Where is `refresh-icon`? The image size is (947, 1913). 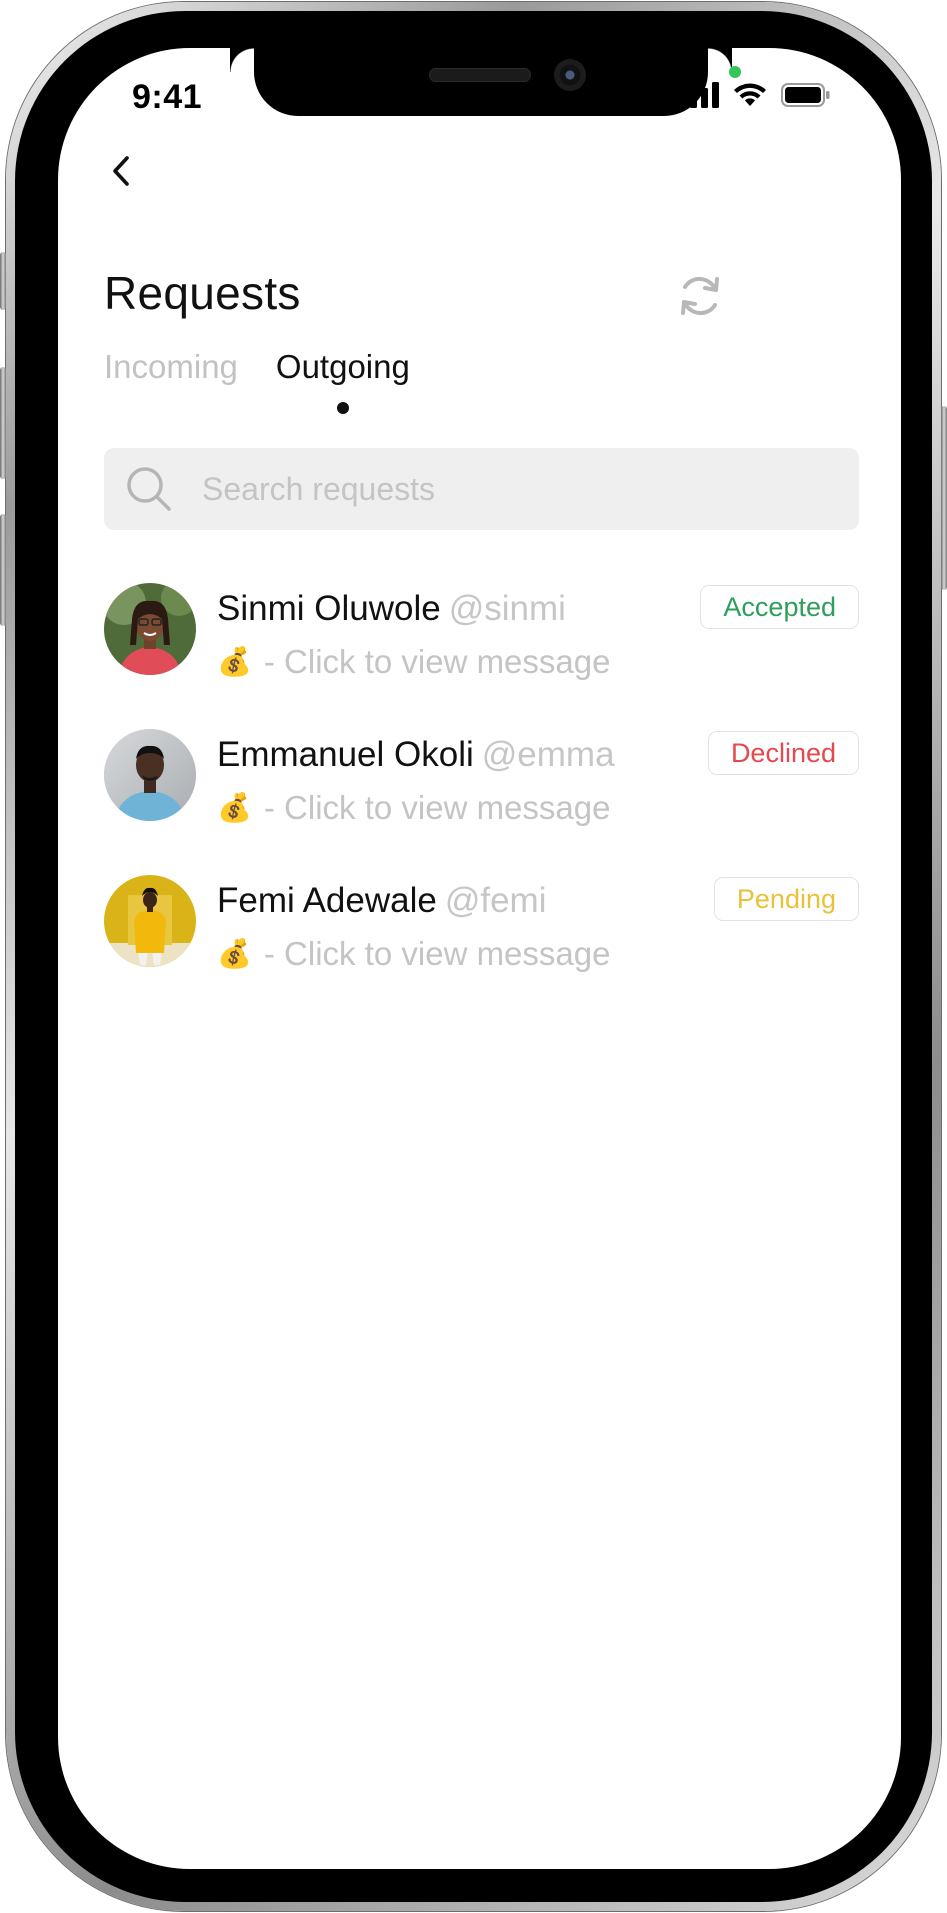 refresh-icon is located at coordinates (700, 296).